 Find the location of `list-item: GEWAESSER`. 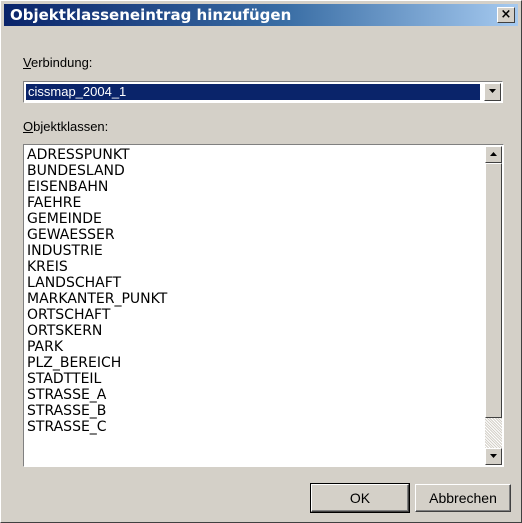

list-item: GEWAESSER is located at coordinates (254, 235).